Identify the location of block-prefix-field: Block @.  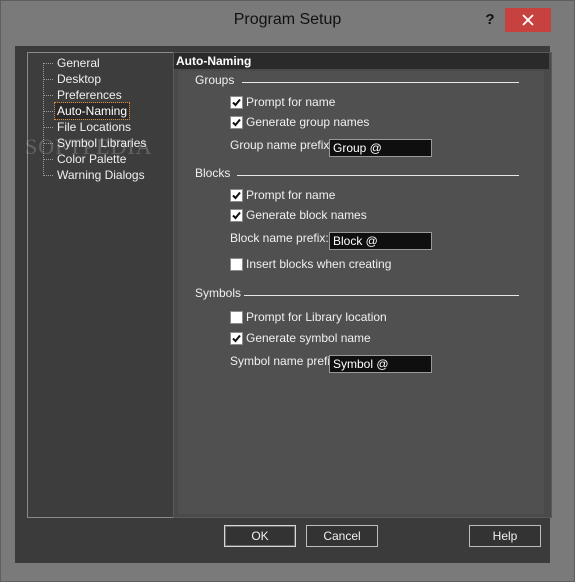
(380, 241).